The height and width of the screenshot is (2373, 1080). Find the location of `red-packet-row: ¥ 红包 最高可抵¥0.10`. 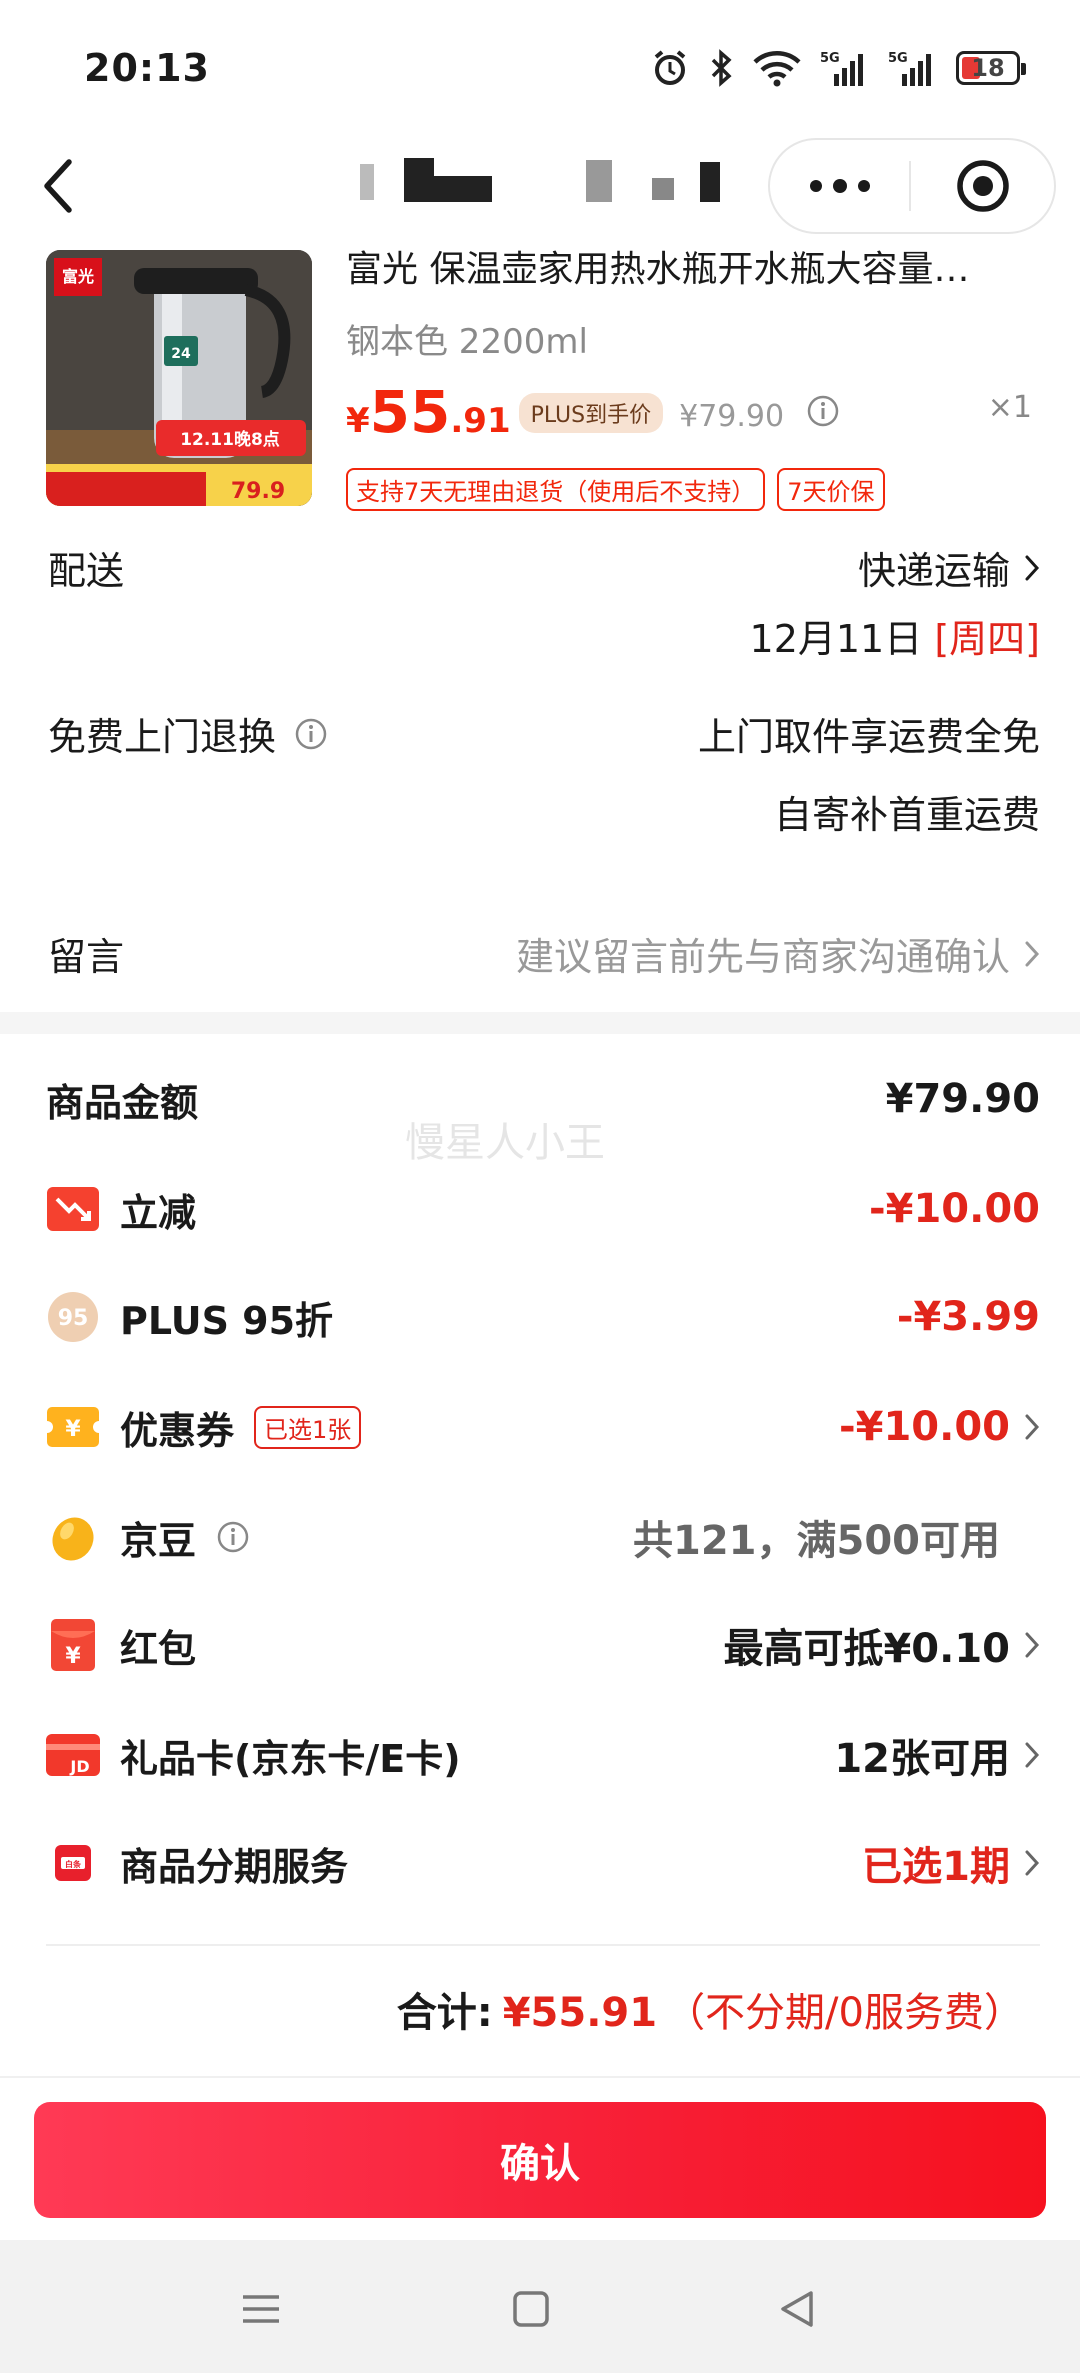

red-packet-row: ¥ 红包 最高可抵¥0.10 is located at coordinates (543, 1645).